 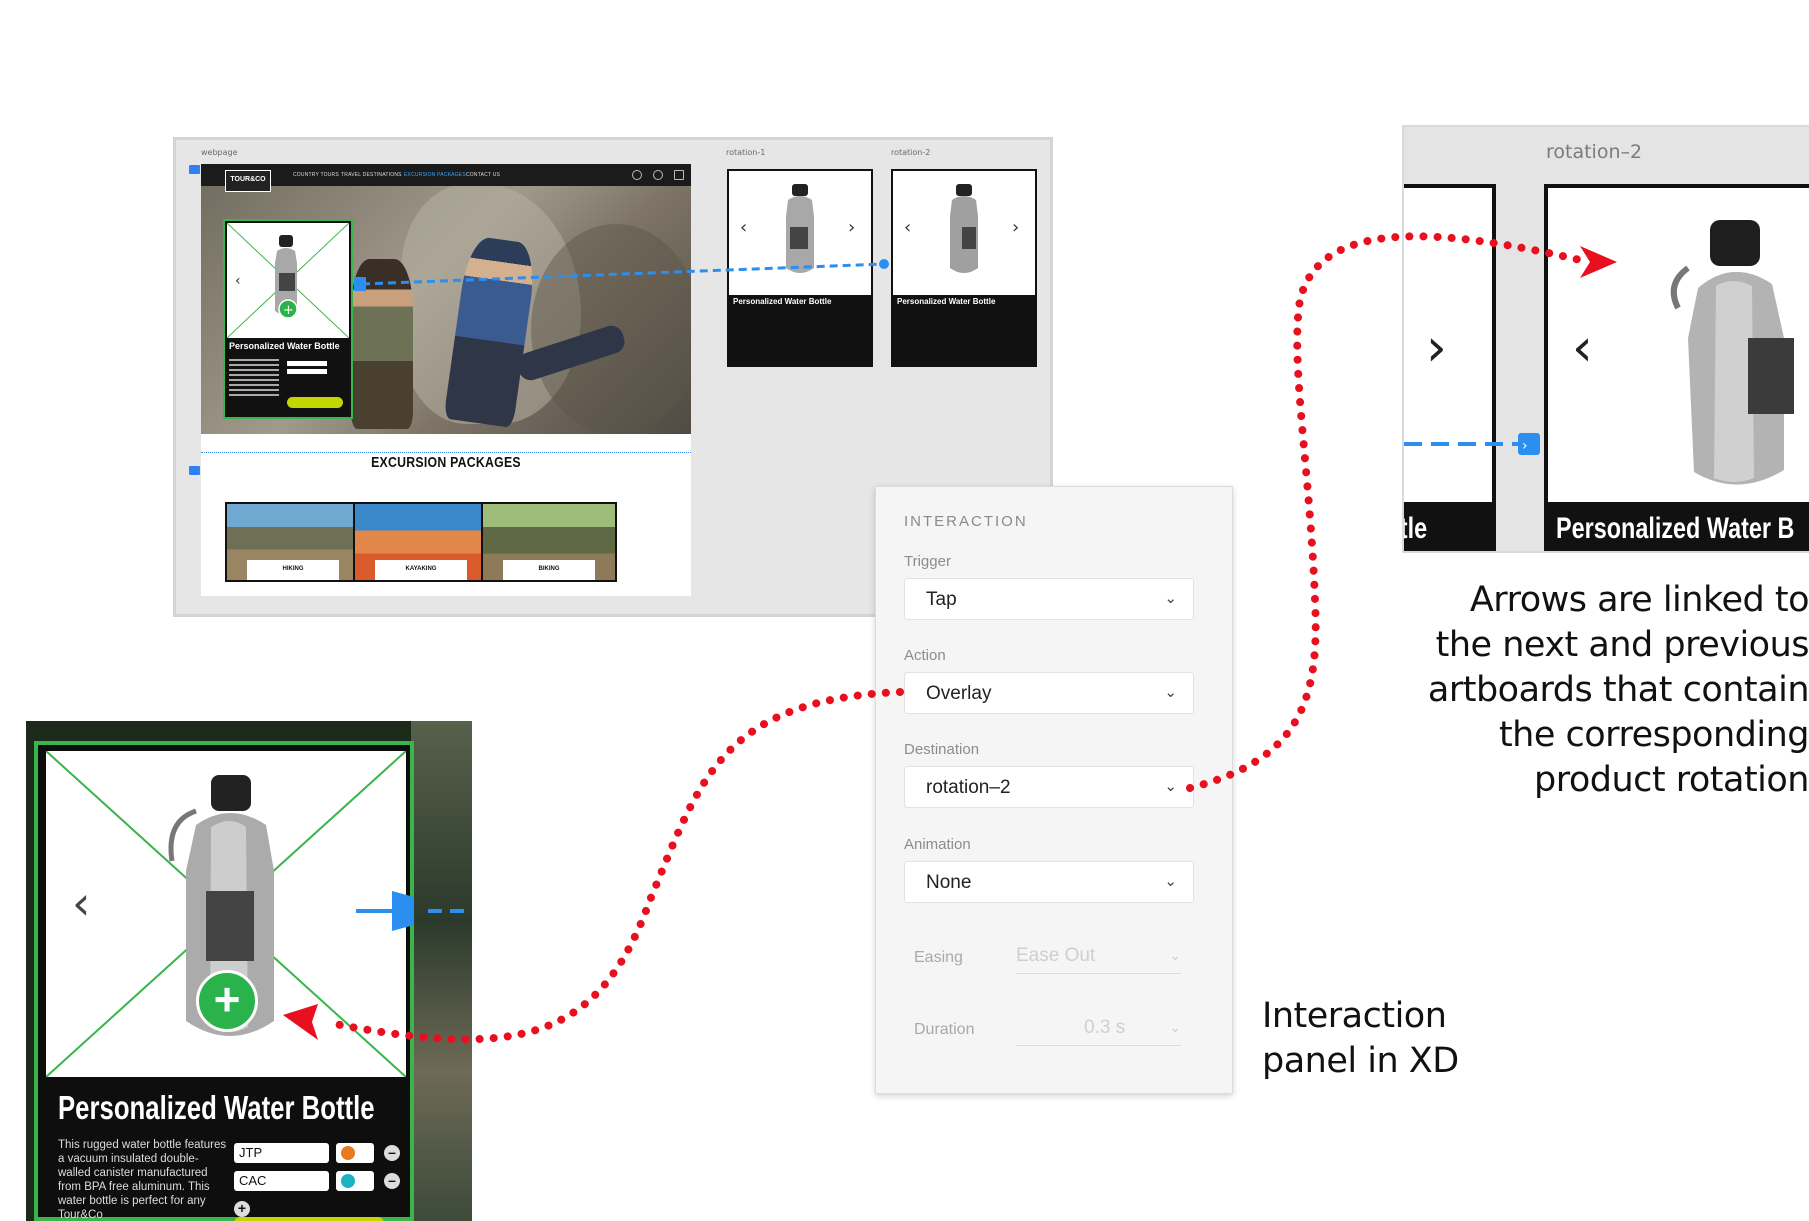 I want to click on duration-value: 0.3 s, so click(x=1105, y=1027).